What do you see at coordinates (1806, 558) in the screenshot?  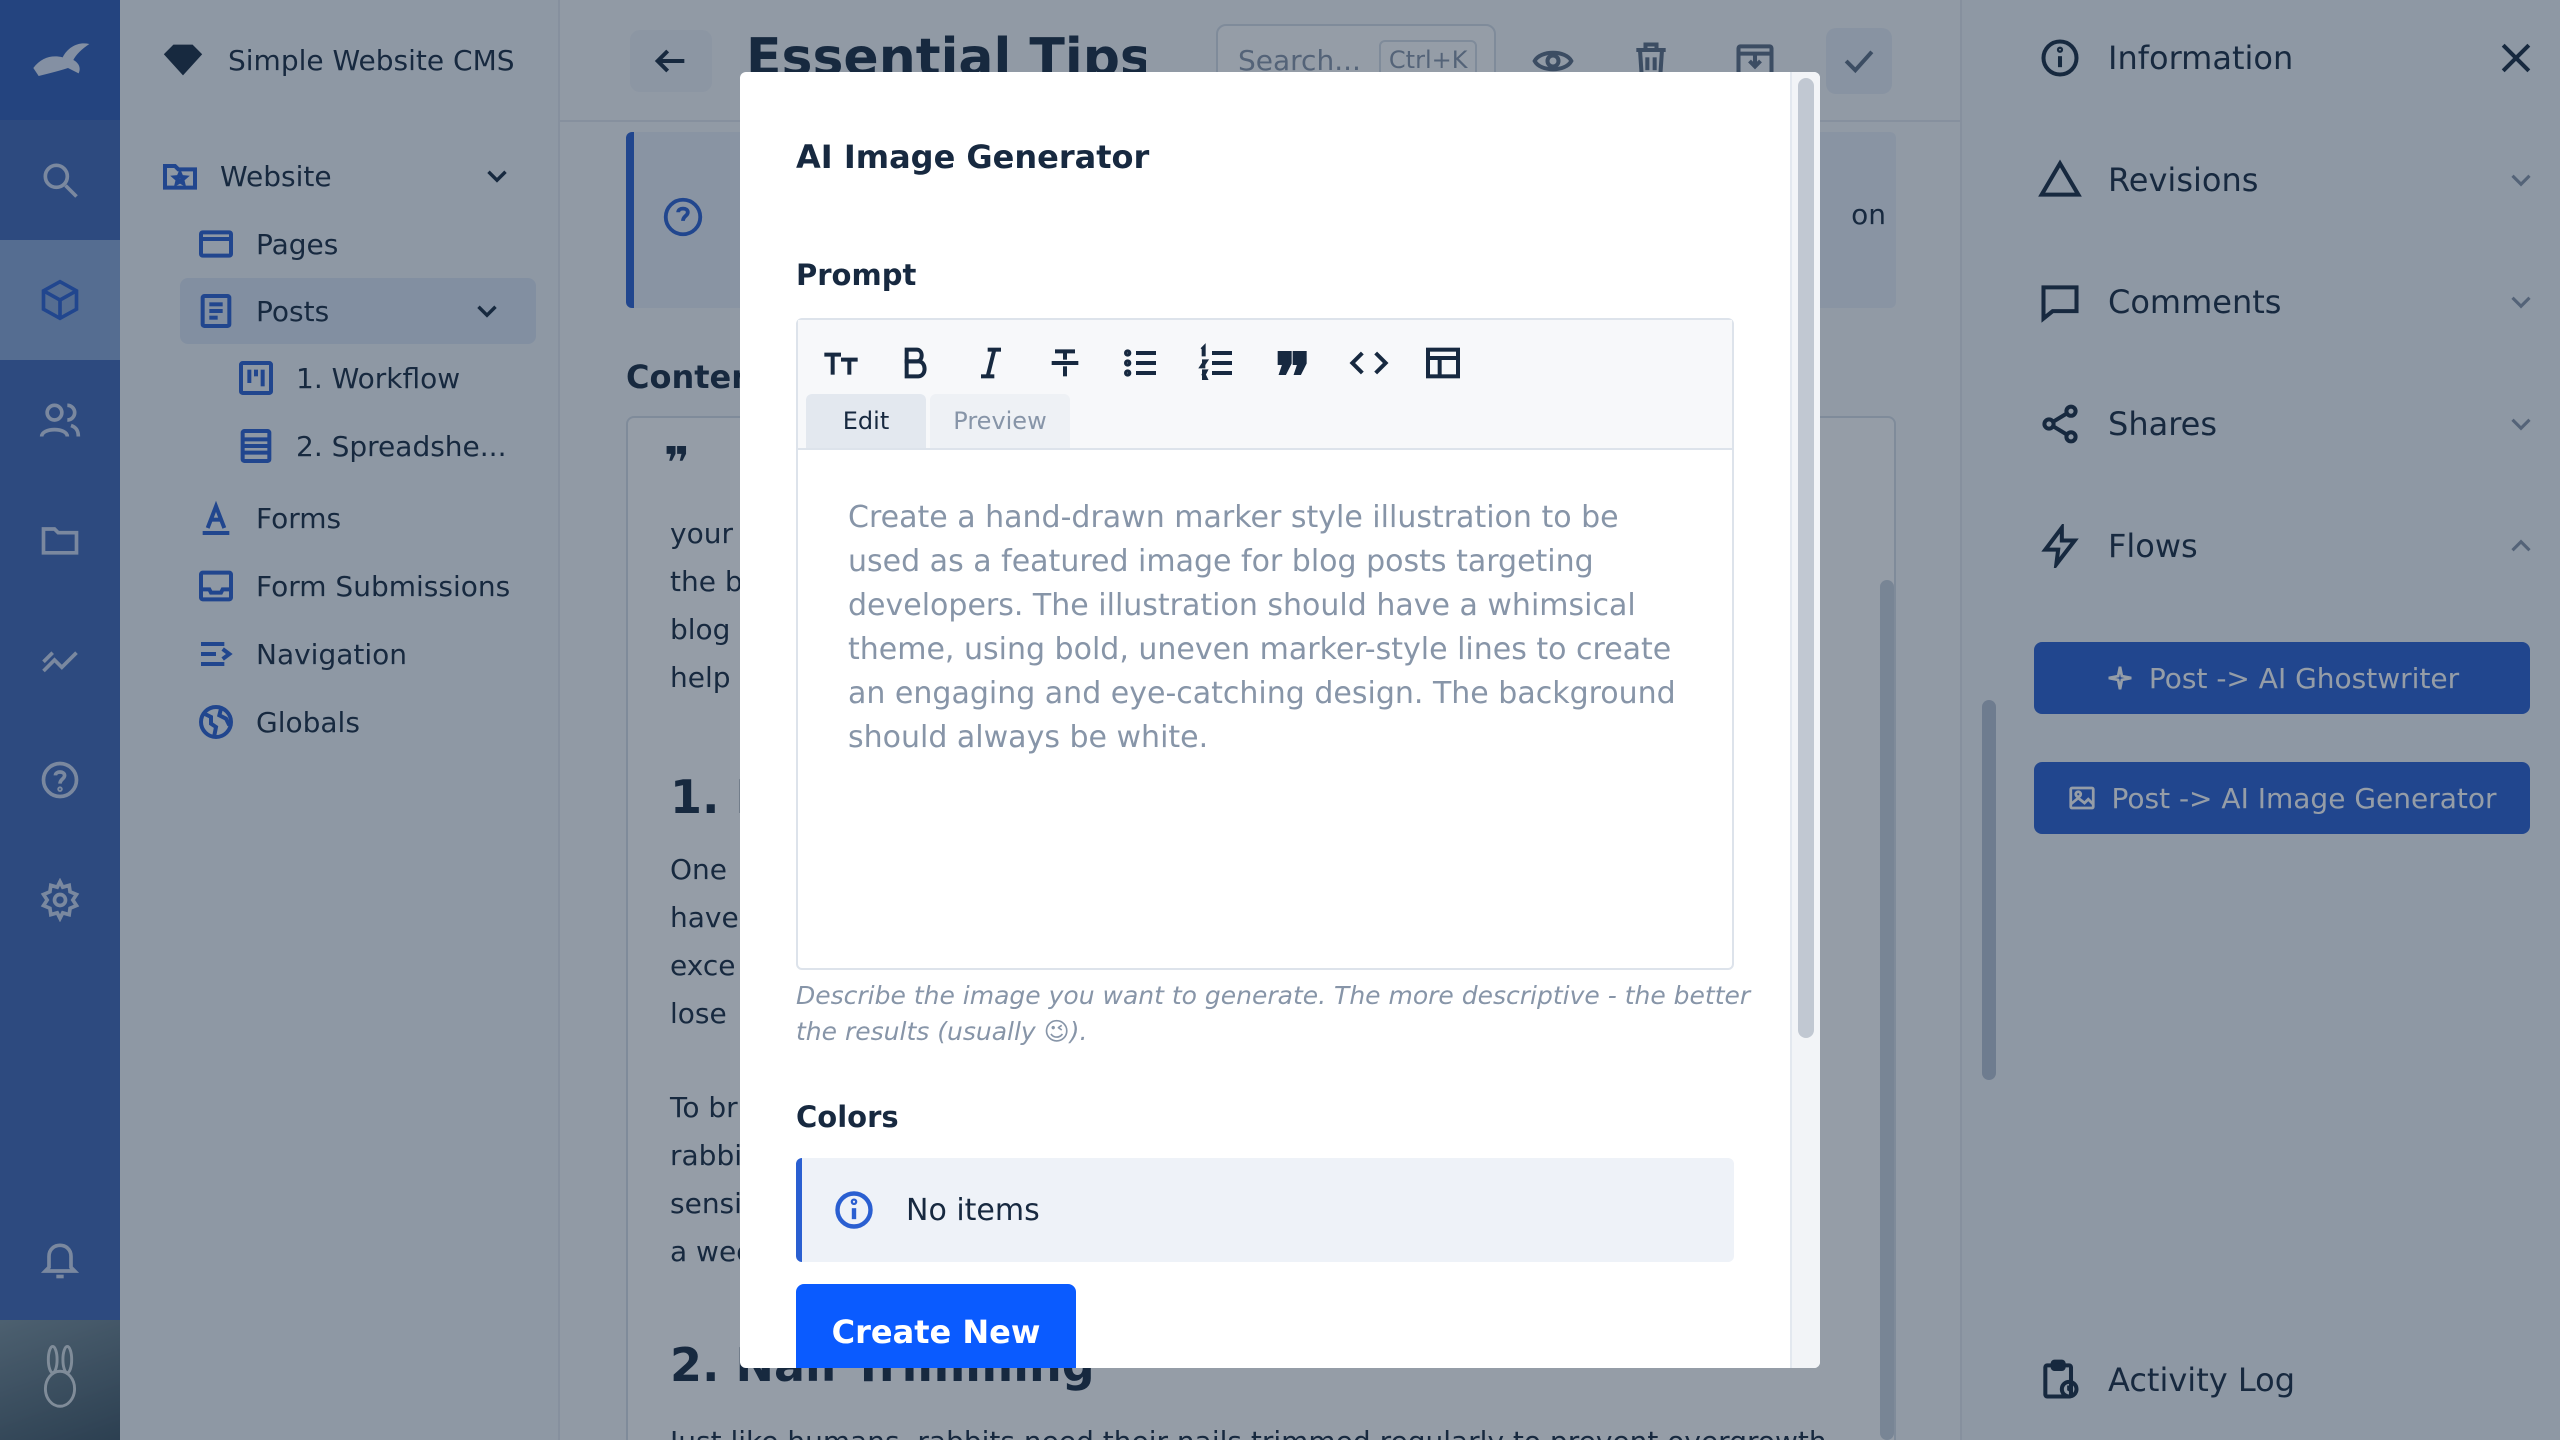 I see `dialog-scrollbar-thumb` at bounding box center [1806, 558].